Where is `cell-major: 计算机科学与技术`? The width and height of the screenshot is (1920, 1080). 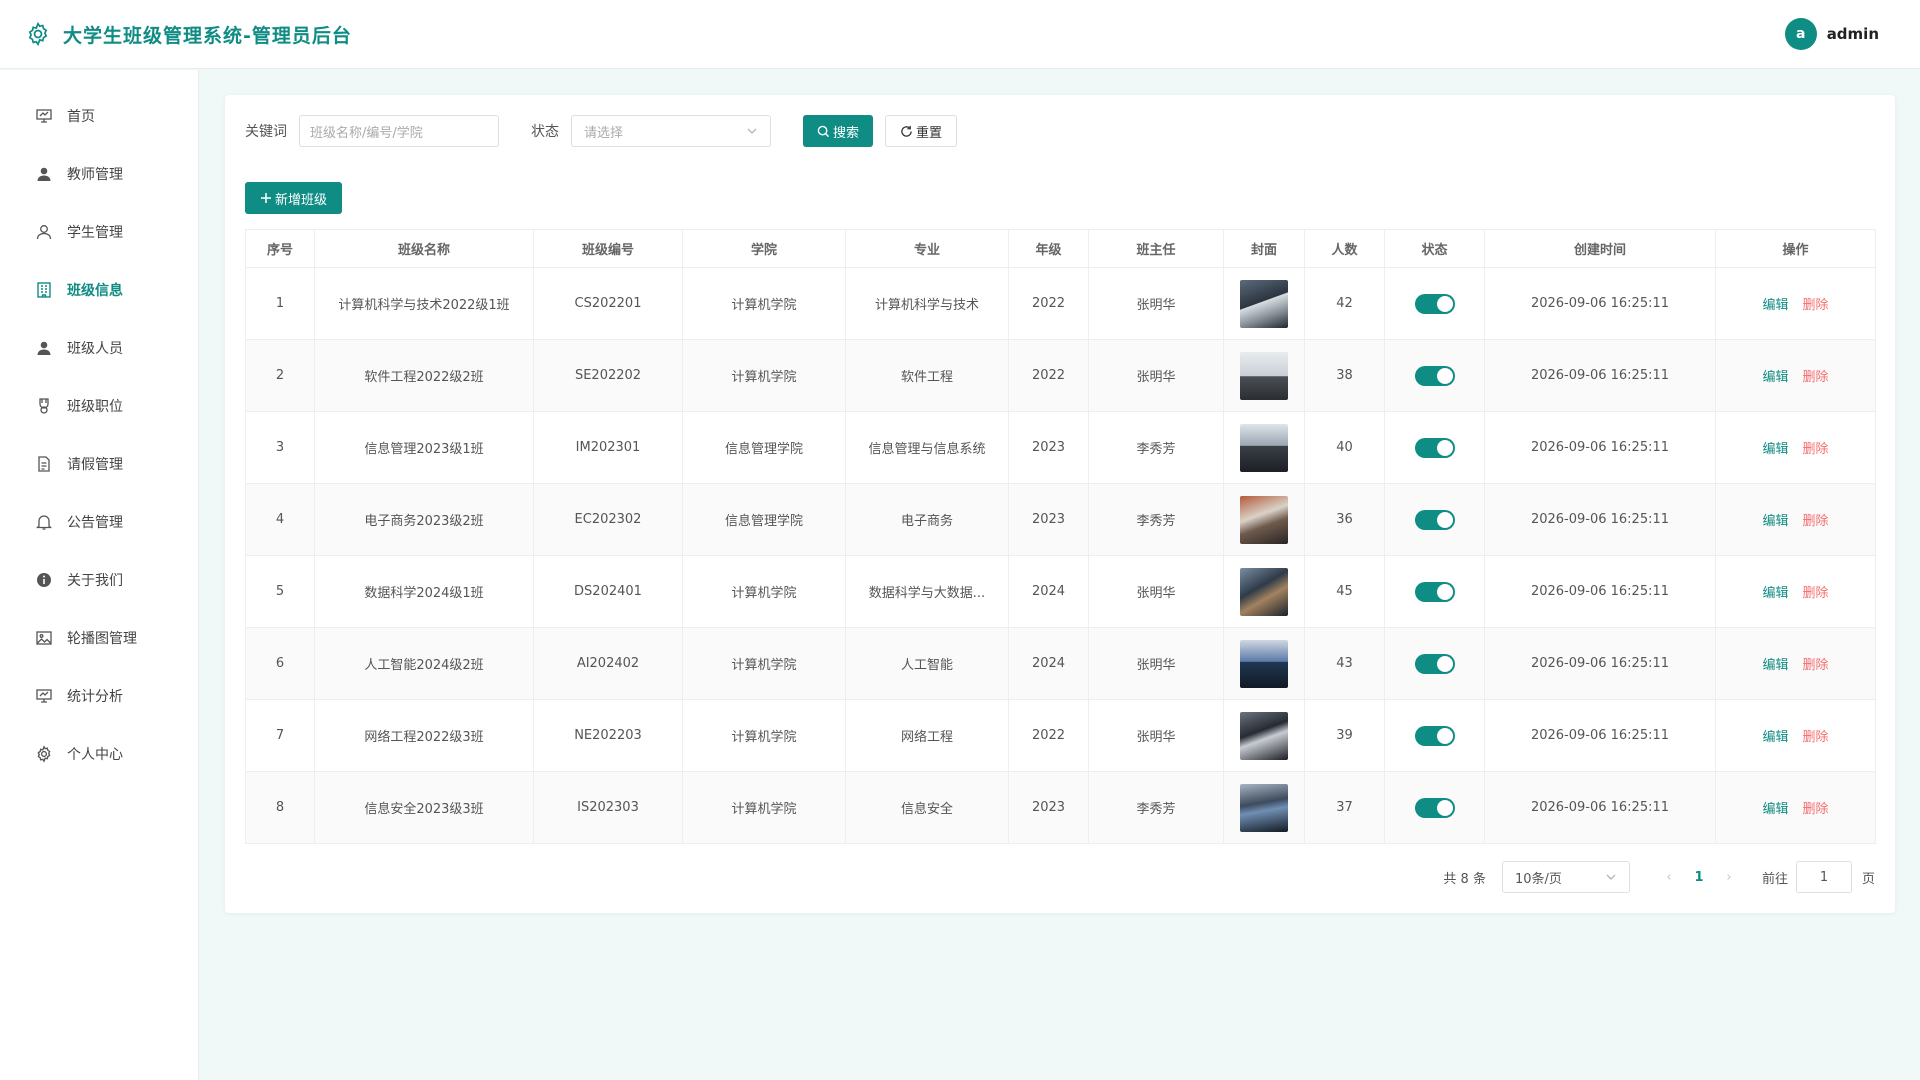 cell-major: 计算机科学与技术 is located at coordinates (927, 303).